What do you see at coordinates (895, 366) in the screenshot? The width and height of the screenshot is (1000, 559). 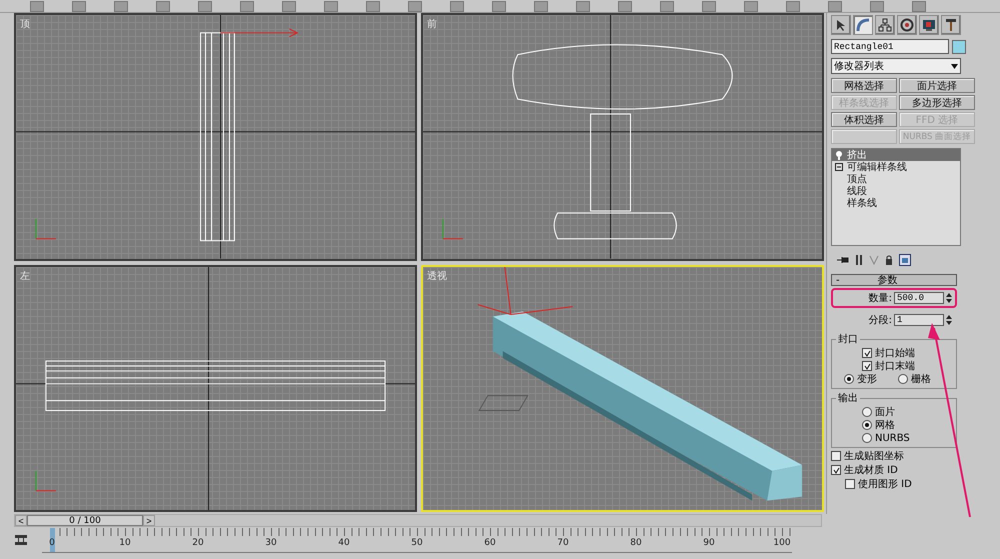 I see `checkbox-label: 封口末端` at bounding box center [895, 366].